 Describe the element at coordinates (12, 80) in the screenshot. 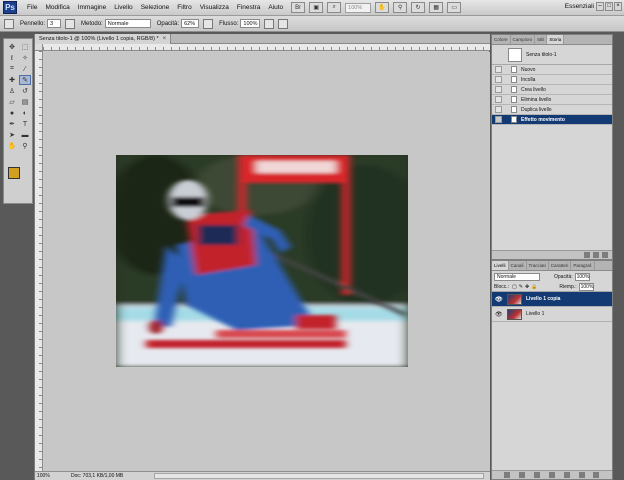

I see `healing-icon: ✚` at that location.